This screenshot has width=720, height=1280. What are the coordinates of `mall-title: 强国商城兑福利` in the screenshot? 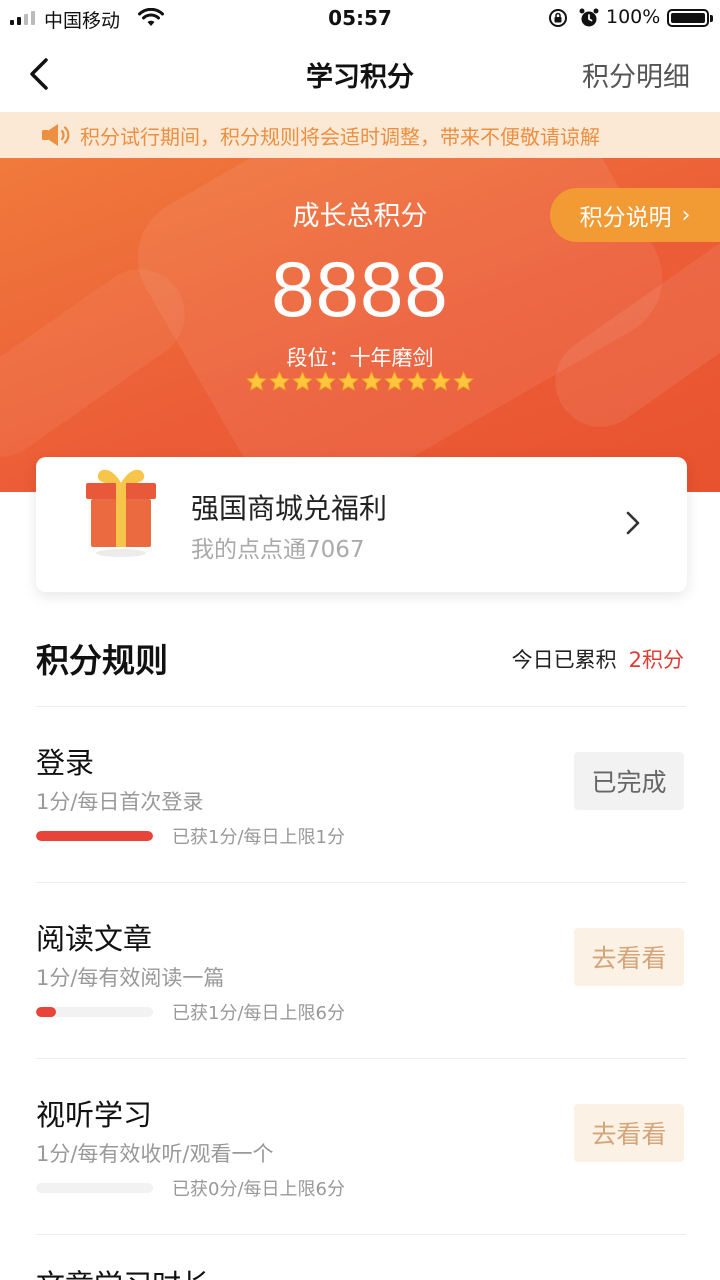 It's located at (289, 508).